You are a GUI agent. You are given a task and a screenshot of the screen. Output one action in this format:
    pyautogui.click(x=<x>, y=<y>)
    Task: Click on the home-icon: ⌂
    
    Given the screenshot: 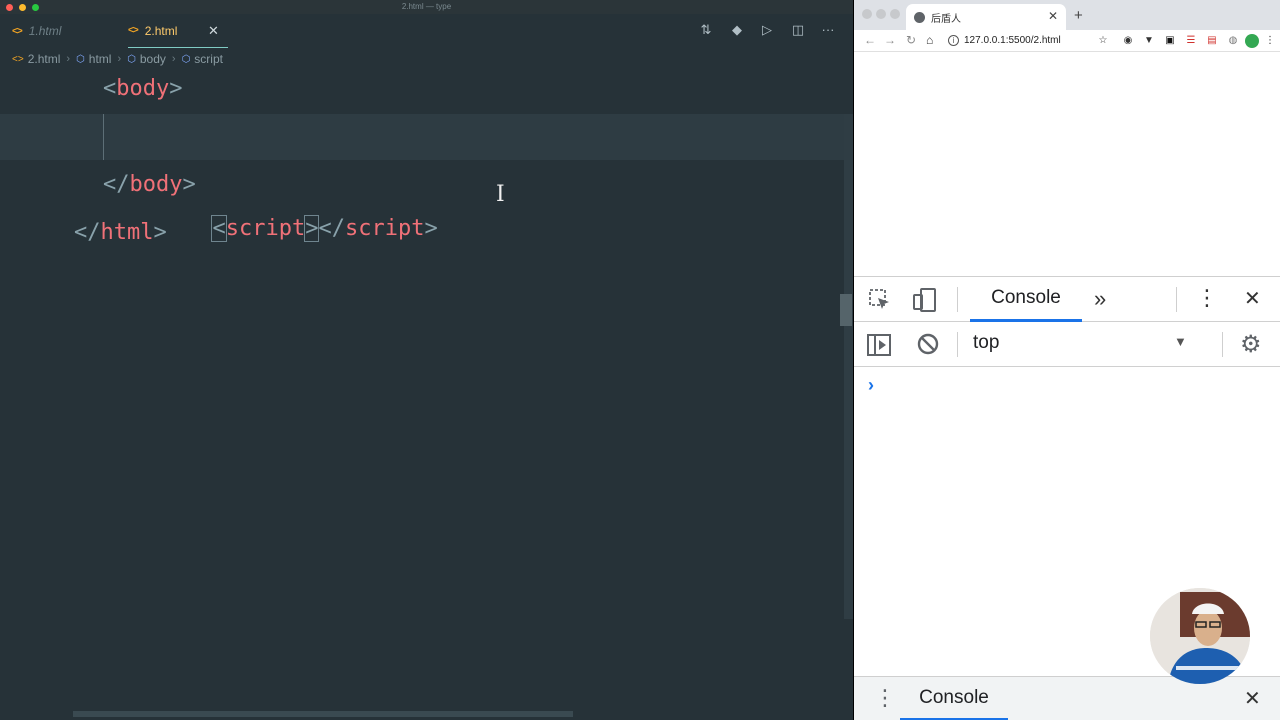 What is the action you would take?
    pyautogui.click(x=929, y=40)
    